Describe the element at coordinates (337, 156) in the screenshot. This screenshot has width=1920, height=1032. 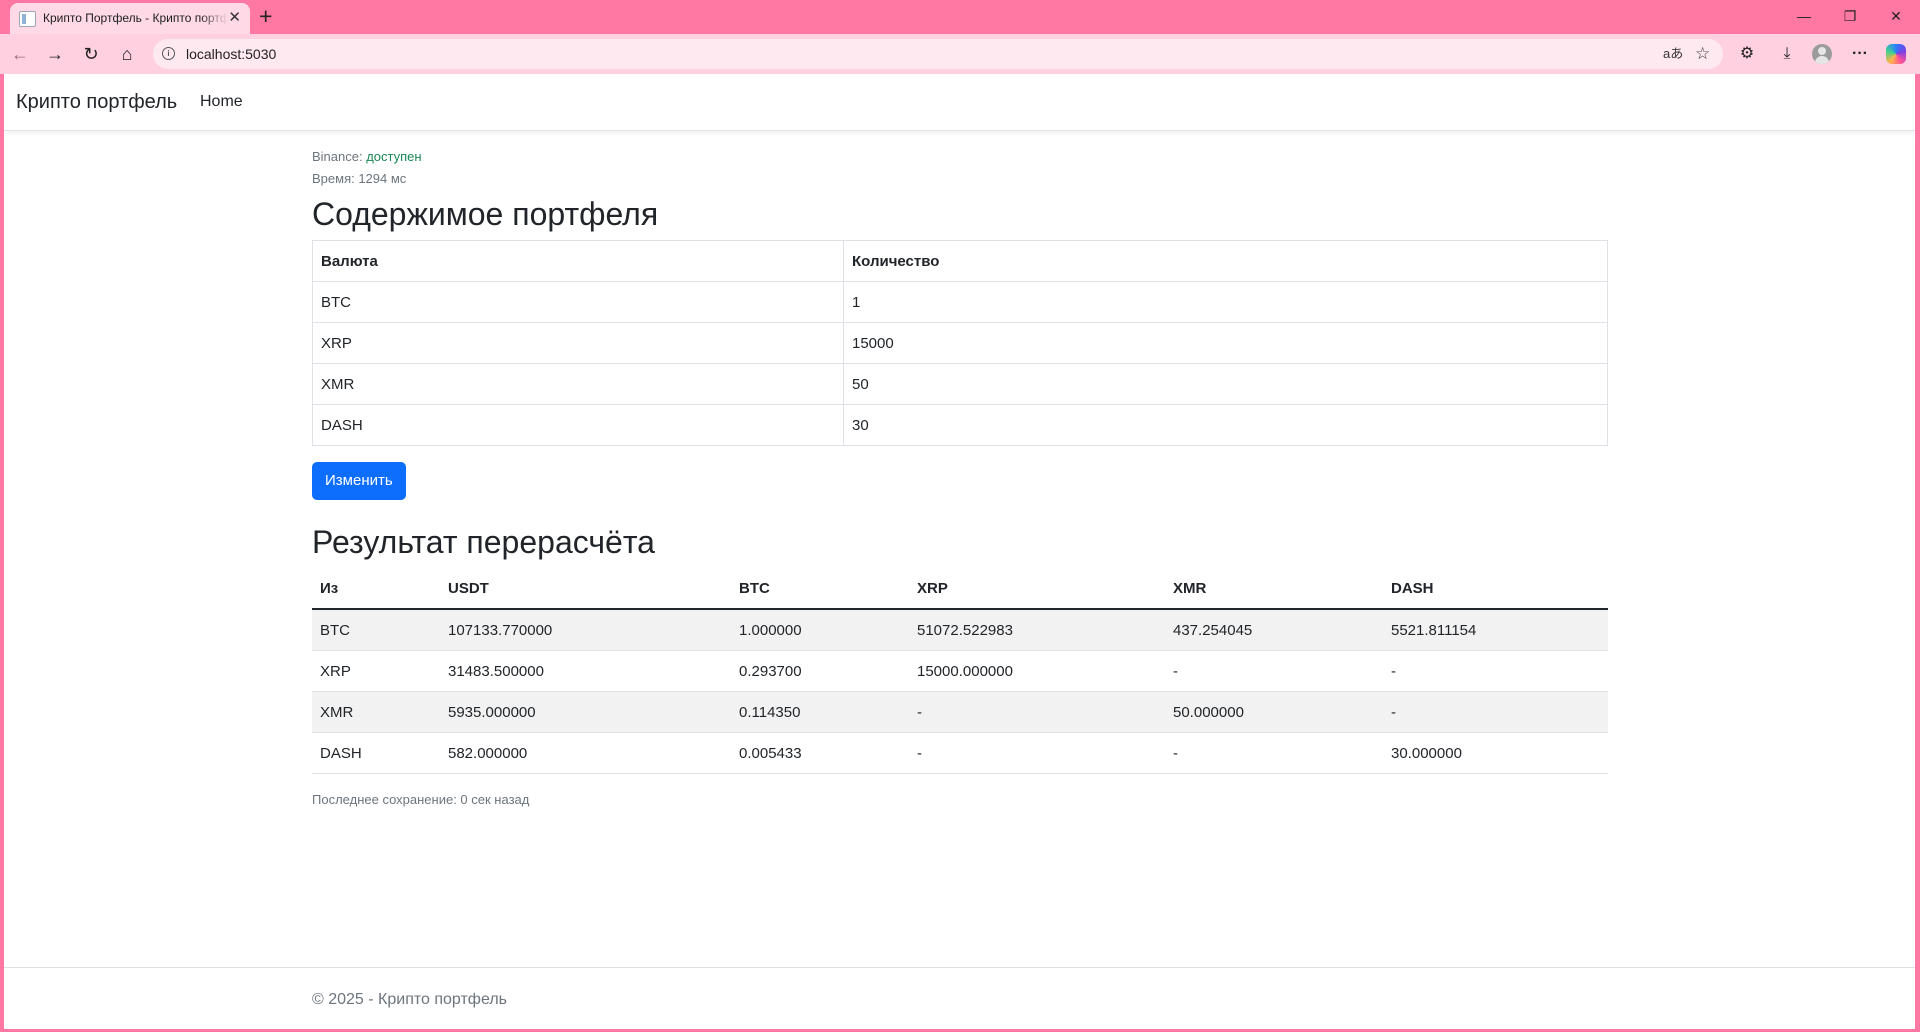
I see `binance-label: Binance:` at that location.